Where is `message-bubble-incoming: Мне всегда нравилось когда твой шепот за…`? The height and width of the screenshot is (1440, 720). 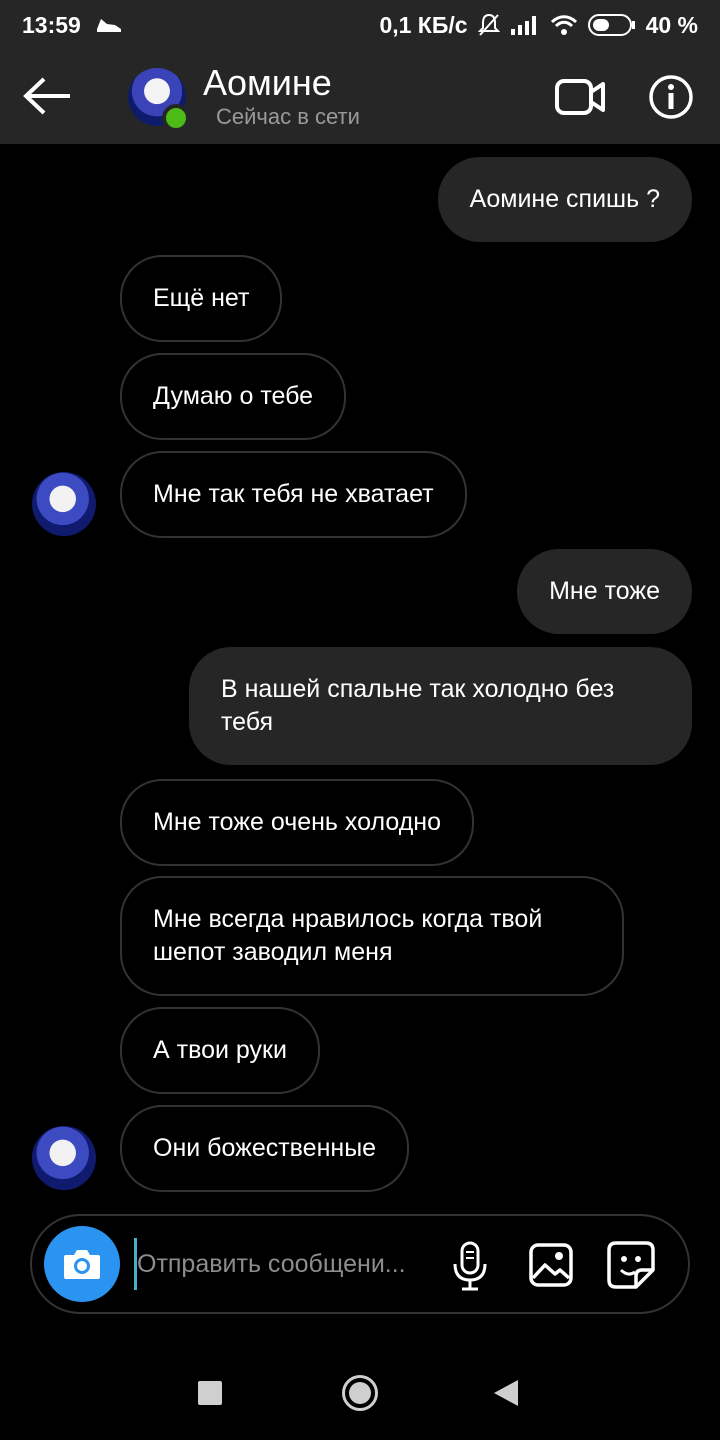
message-bubble-incoming: Мне всегда нравилось когда твой шепот за… is located at coordinates (372, 936).